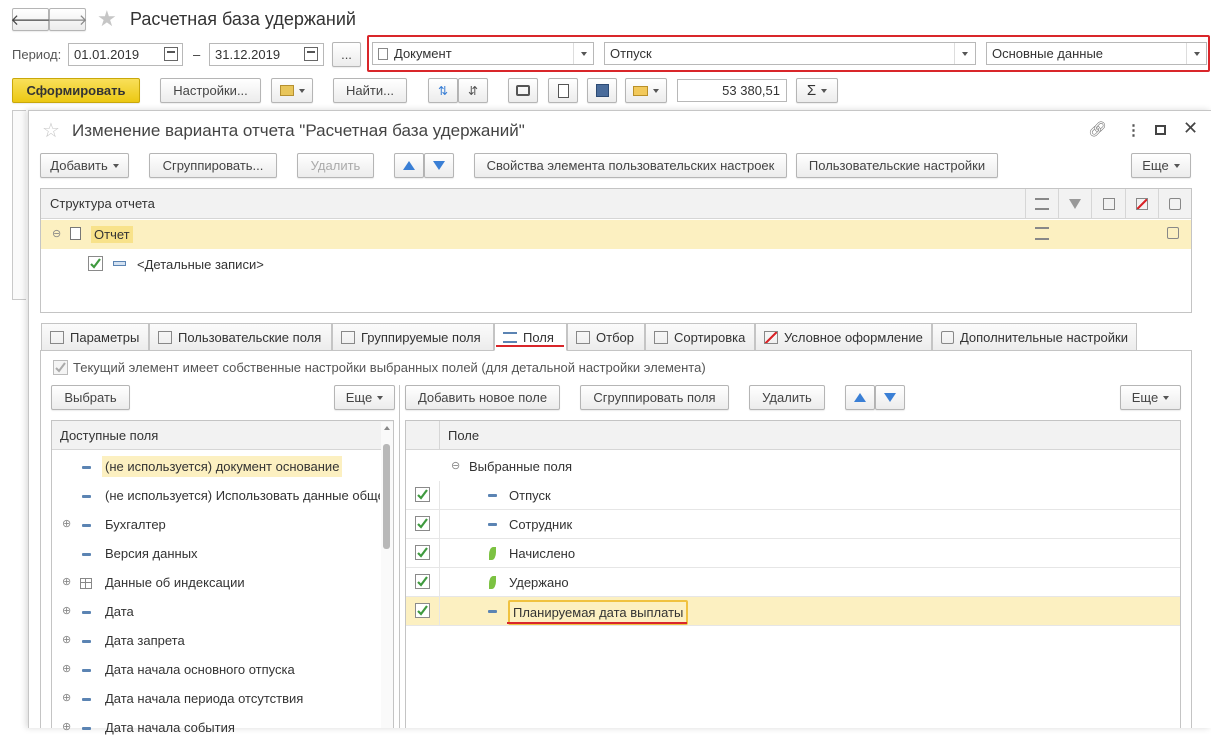  What do you see at coordinates (364, 397) in the screenshot?
I see `left-more-button: Еще` at bounding box center [364, 397].